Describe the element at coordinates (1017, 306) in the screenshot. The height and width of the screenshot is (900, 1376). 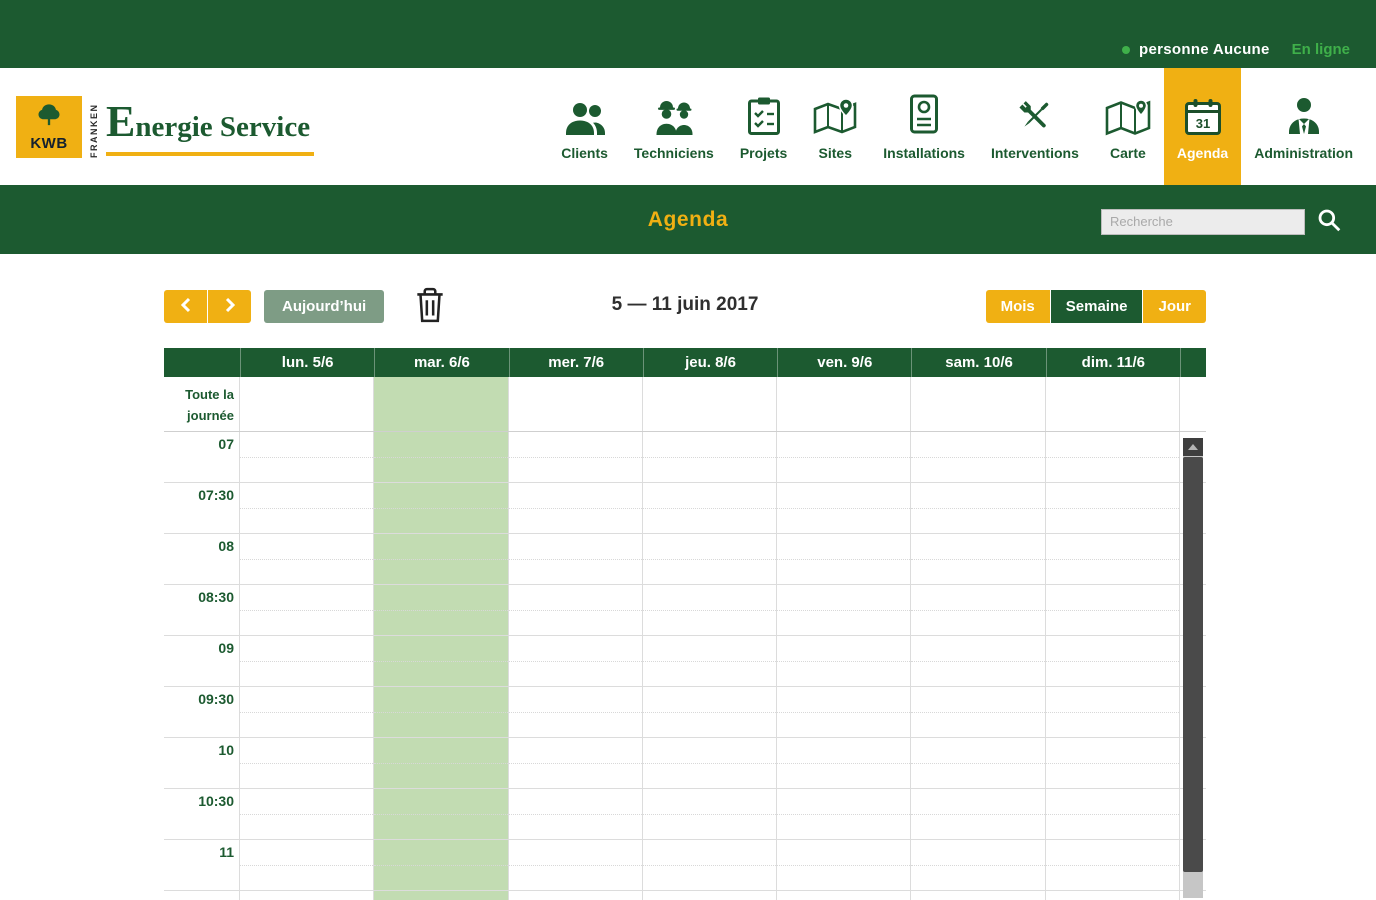
I see `view-month-button: Mois` at that location.